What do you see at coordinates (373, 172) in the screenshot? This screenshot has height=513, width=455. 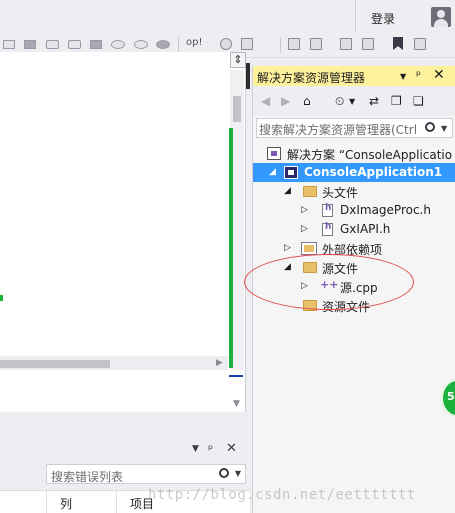 I see `tree-item-label: ConsoleApplication1` at bounding box center [373, 172].